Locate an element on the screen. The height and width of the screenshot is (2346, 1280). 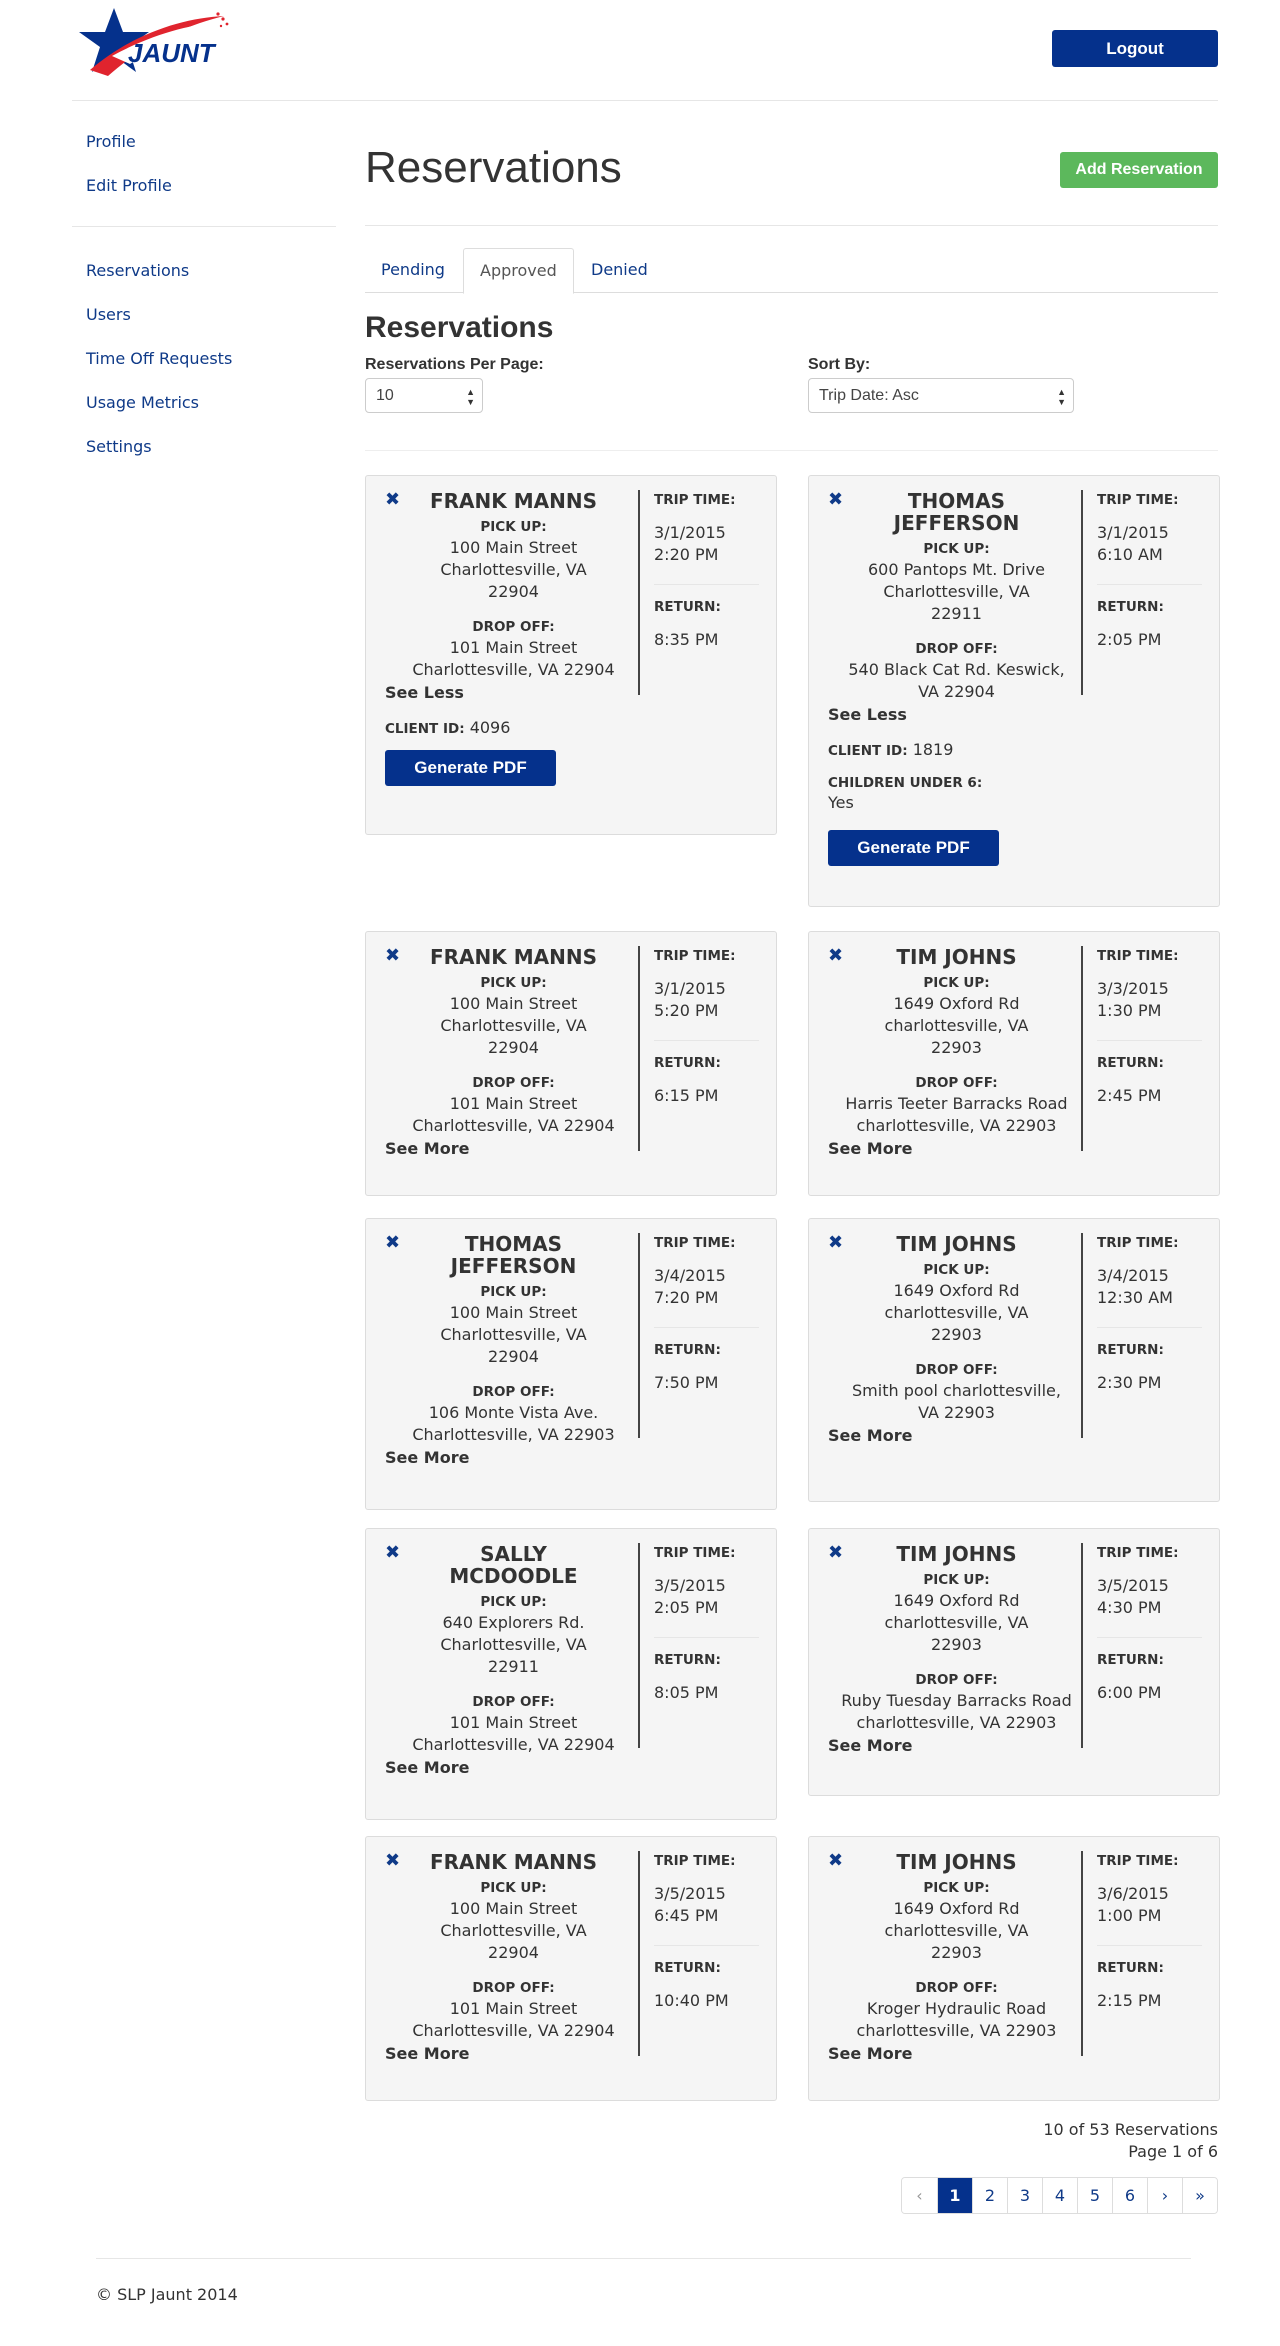
page-button-1: 1 is located at coordinates (954, 2195).